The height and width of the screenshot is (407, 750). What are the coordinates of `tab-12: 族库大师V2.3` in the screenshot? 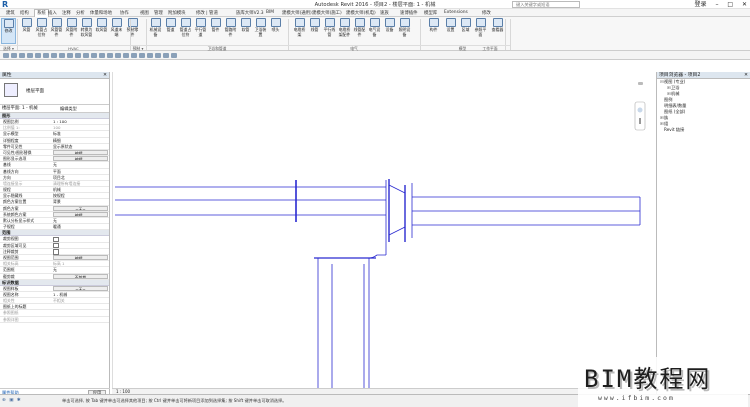 It's located at (250, 13).